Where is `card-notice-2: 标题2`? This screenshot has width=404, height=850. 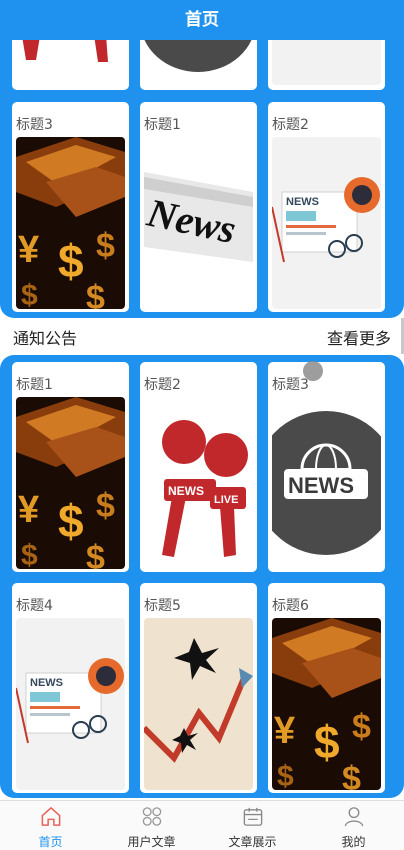
card-notice-2: 标题2 is located at coordinates (198, 467).